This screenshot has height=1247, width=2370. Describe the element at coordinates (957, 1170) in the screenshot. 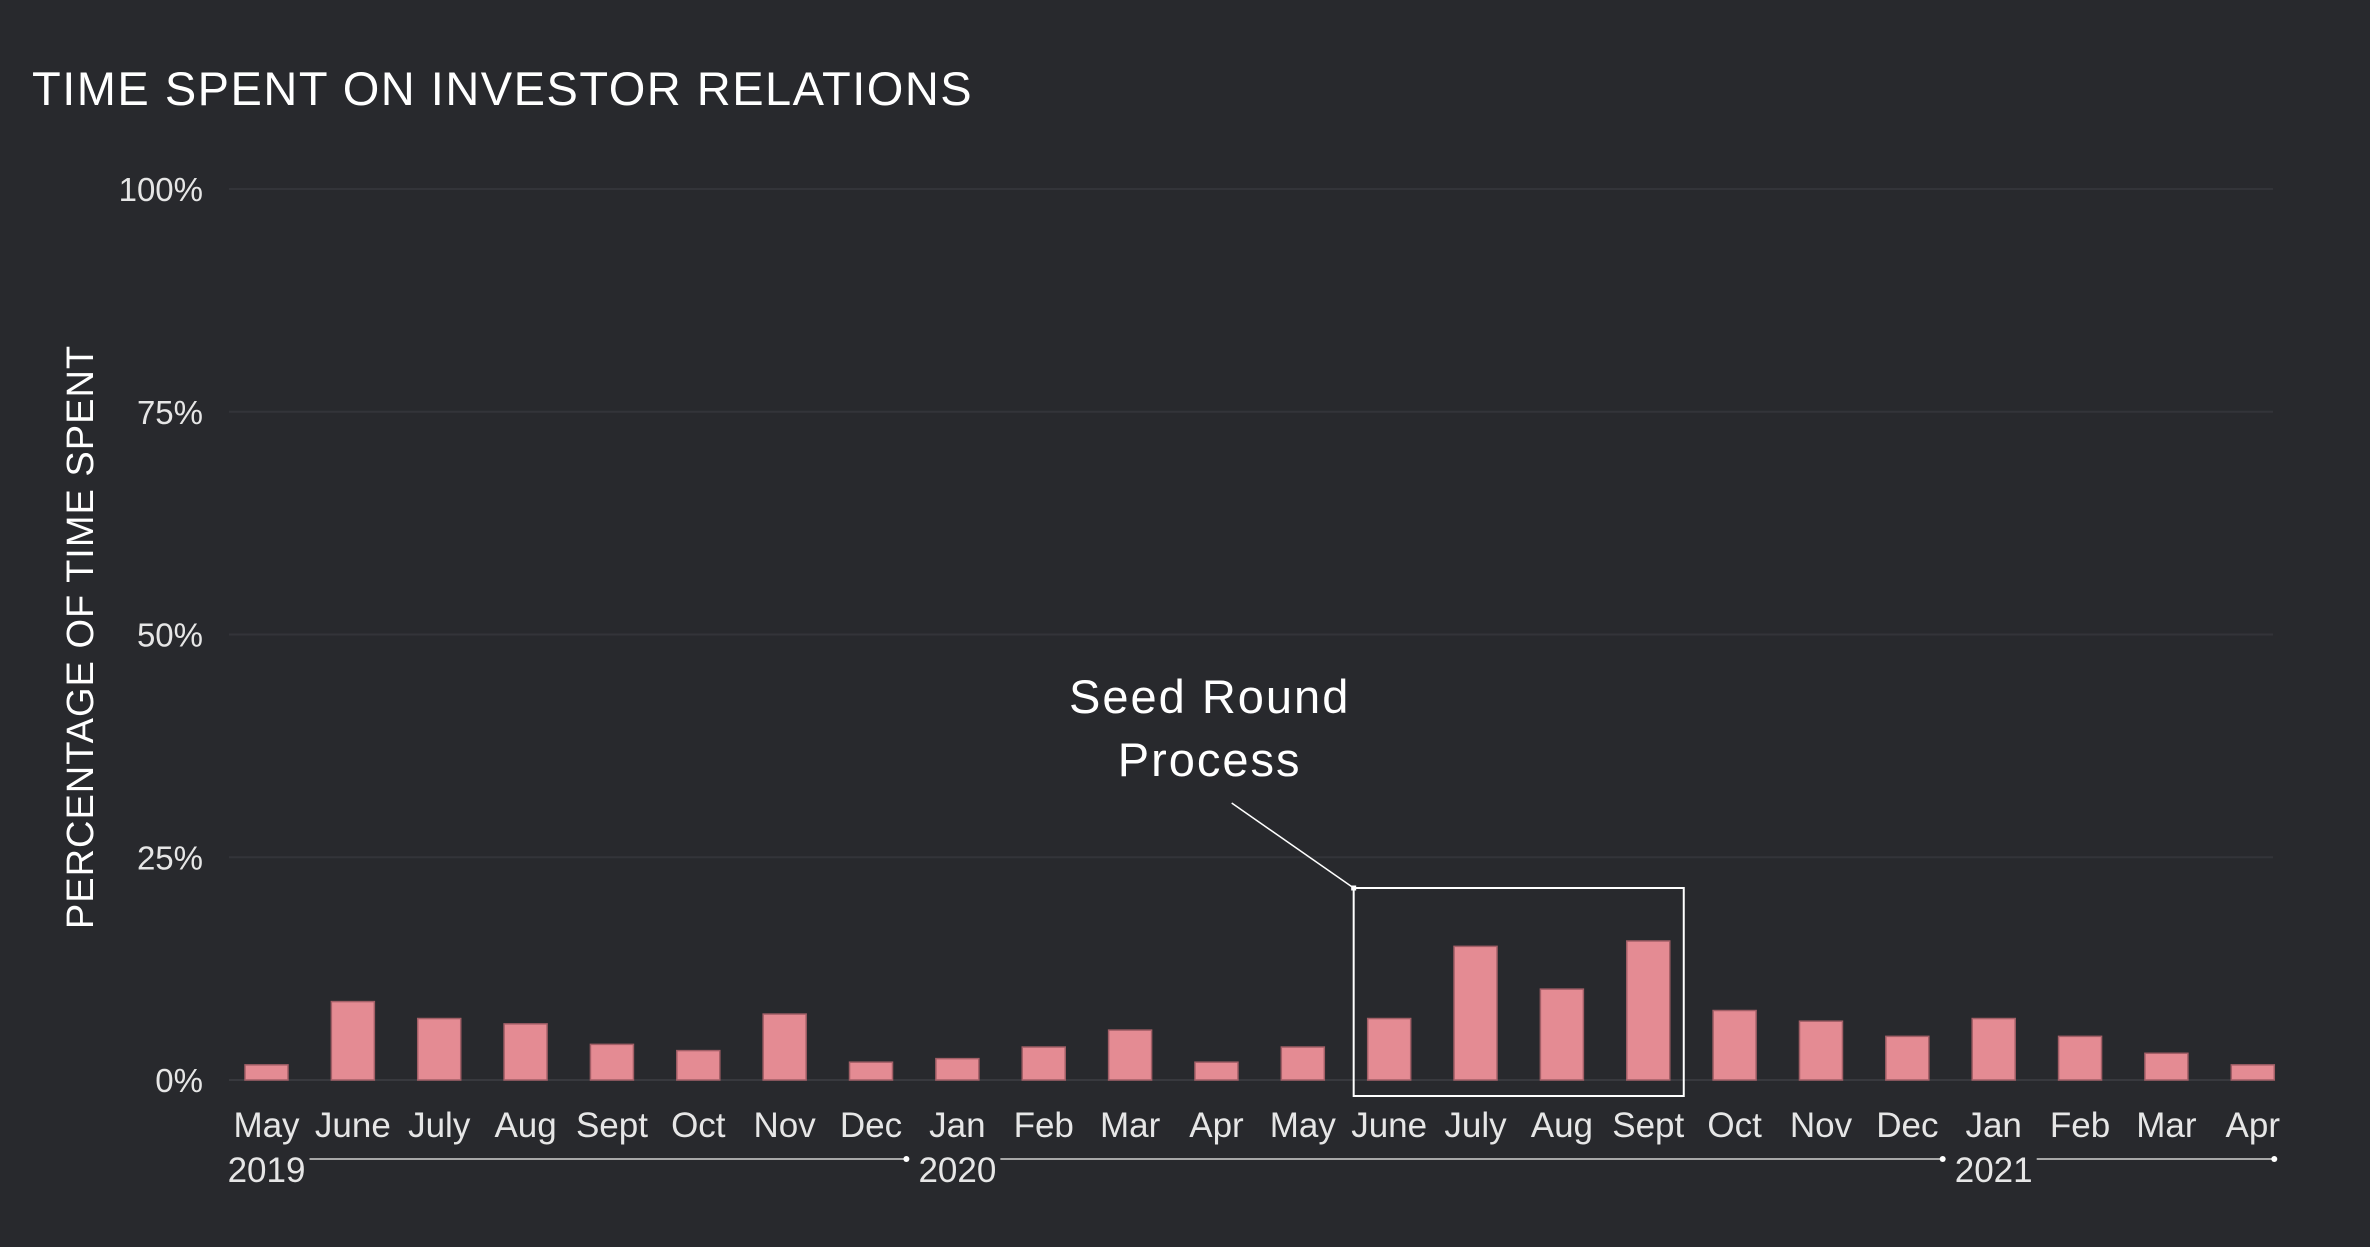

I see `year-label-2020: 2020` at that location.